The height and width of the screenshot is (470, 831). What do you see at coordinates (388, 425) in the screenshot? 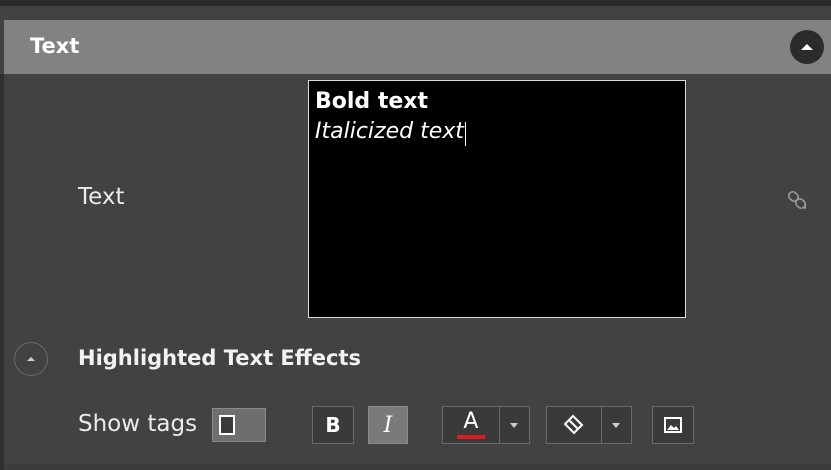
I see `italic-button: I` at bounding box center [388, 425].